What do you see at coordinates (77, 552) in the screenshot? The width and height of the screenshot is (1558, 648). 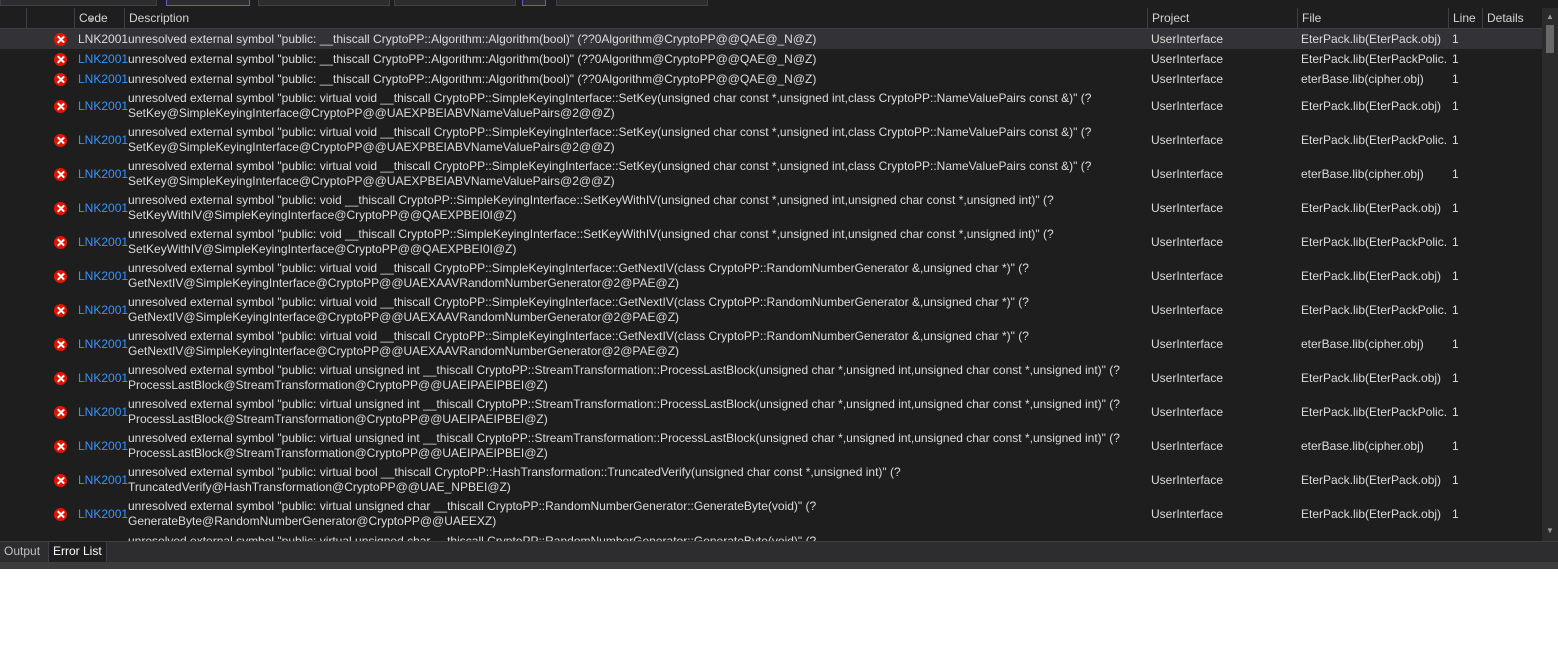 I see `tab-error-list: Error List` at bounding box center [77, 552].